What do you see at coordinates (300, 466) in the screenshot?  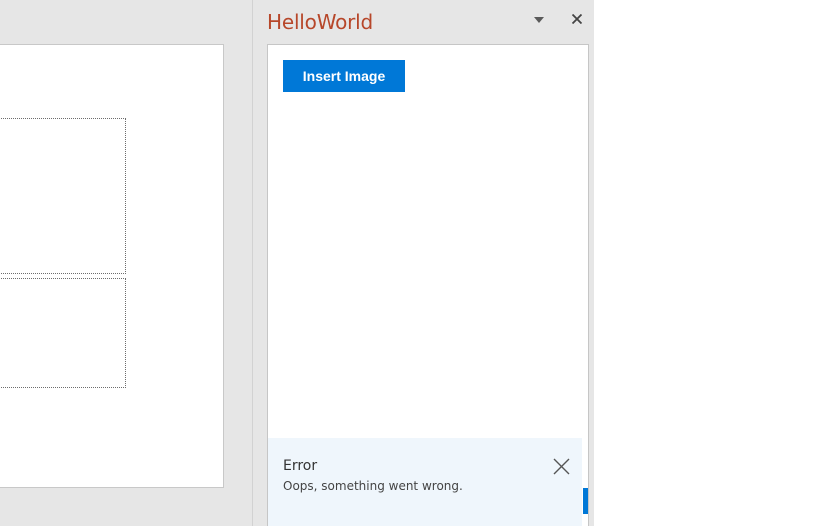 I see `notification-title: Error` at bounding box center [300, 466].